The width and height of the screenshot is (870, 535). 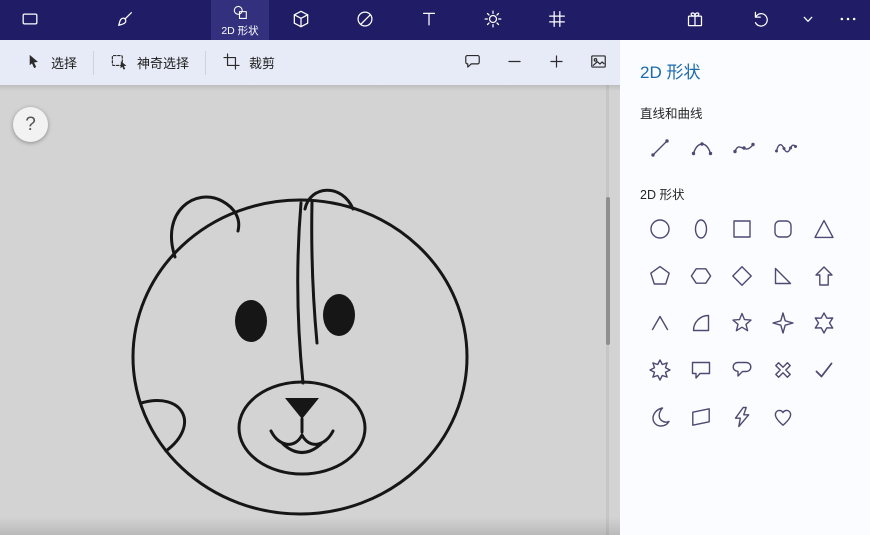 I want to click on shape-burst, so click(x=660, y=371).